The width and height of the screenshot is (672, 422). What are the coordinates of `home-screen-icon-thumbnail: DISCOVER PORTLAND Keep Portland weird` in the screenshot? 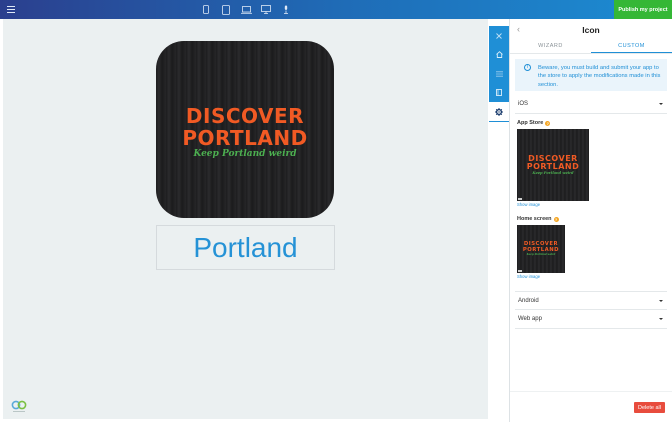 It's located at (541, 249).